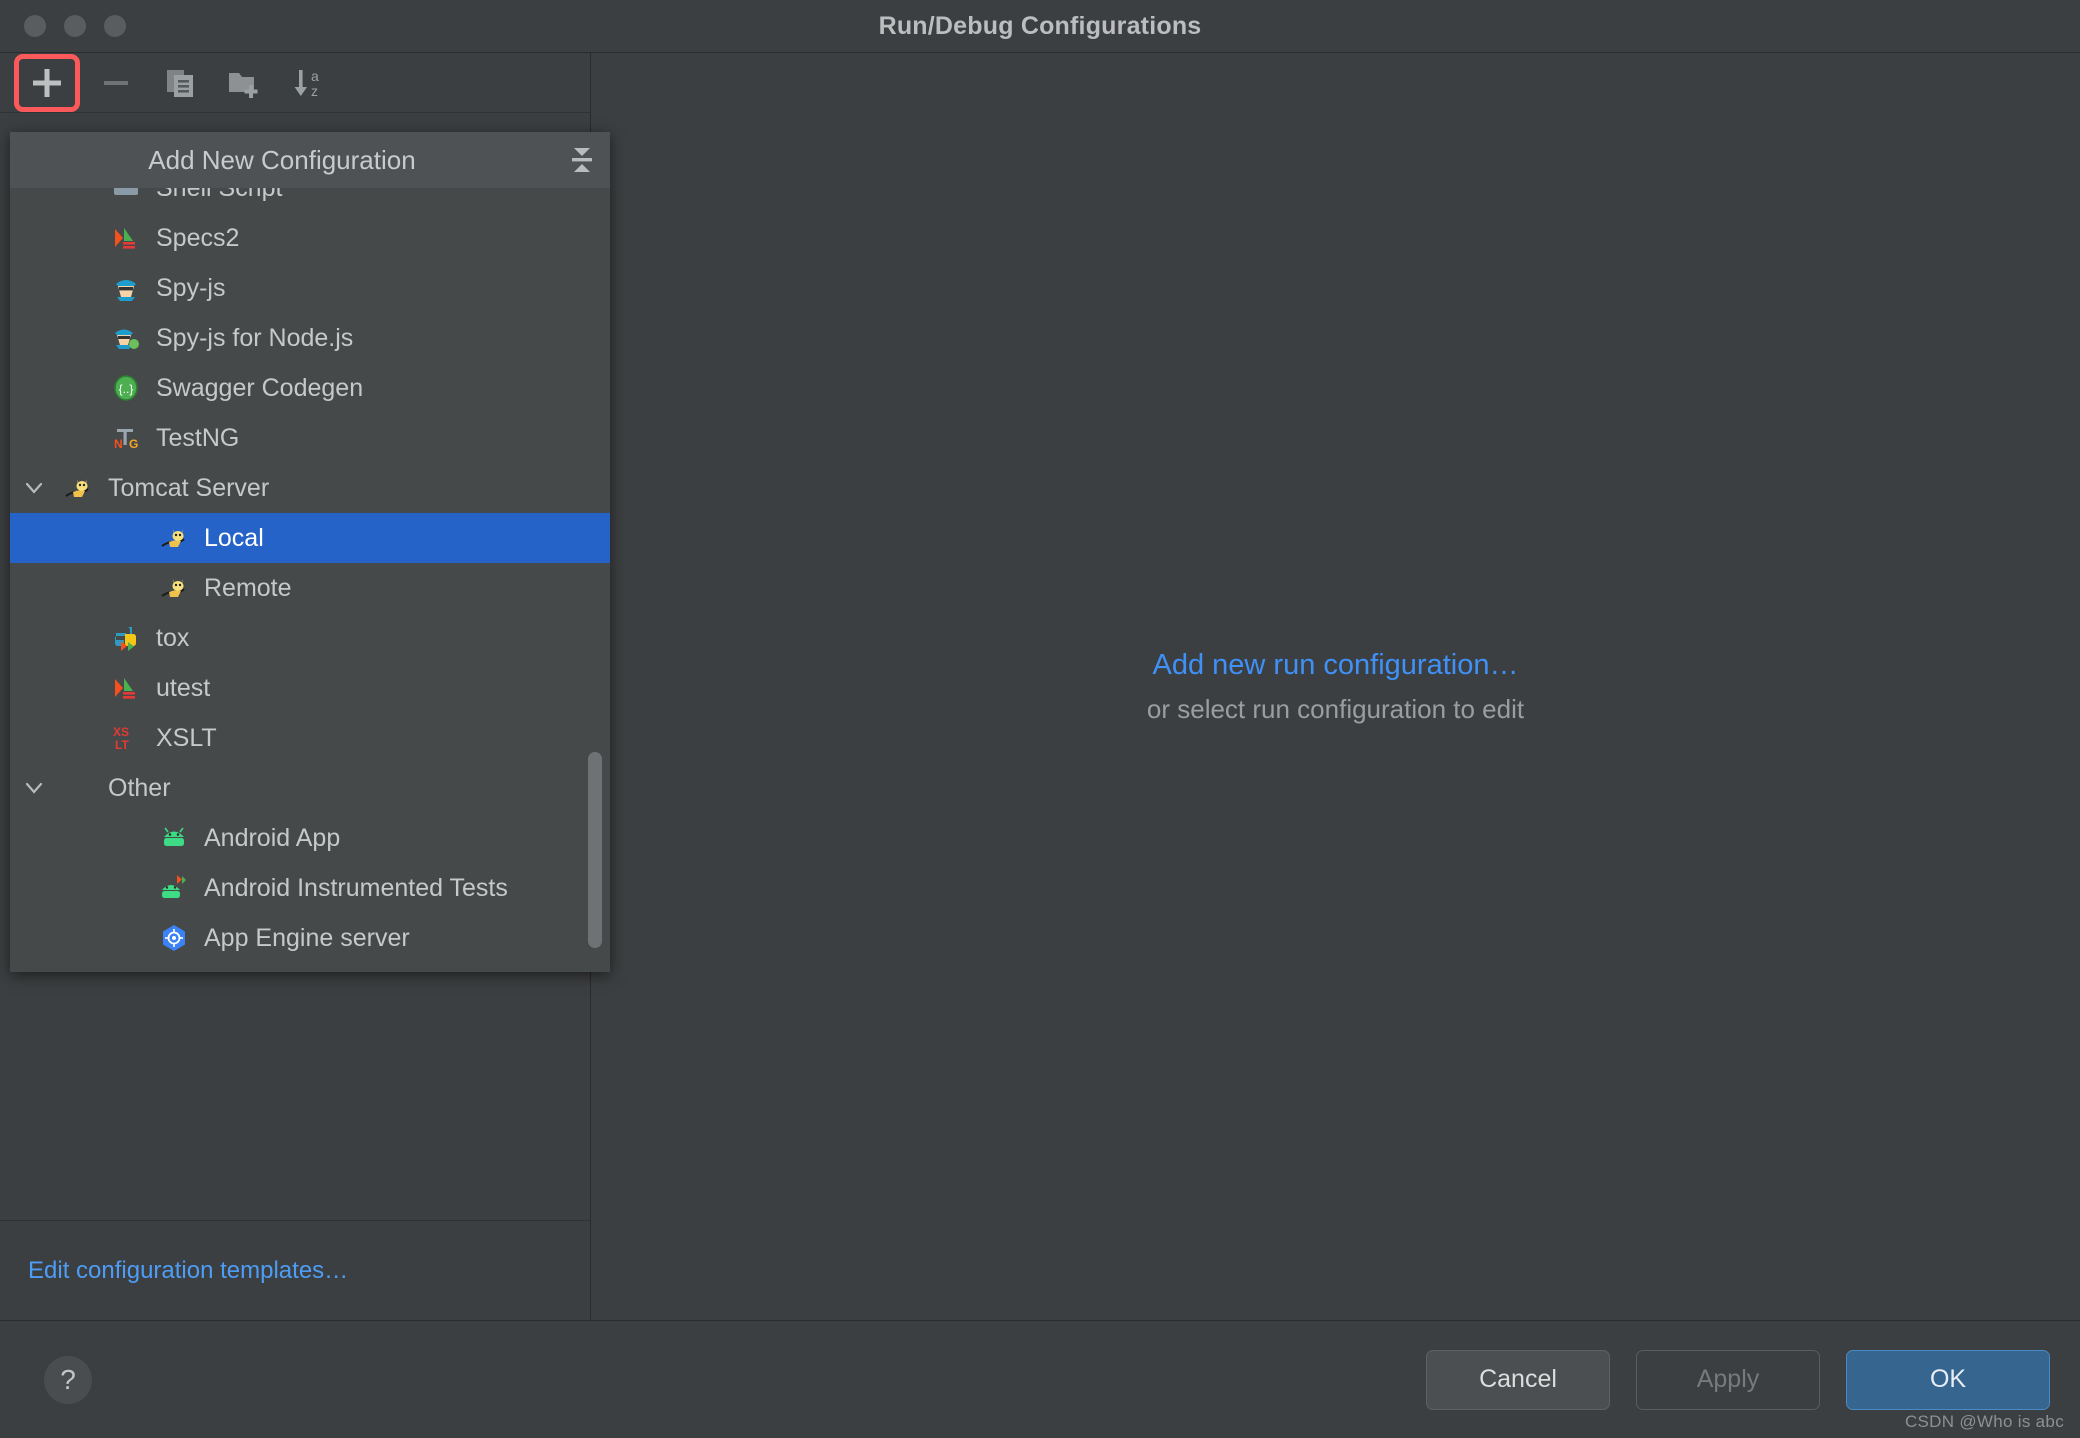 This screenshot has height=1438, width=2080. I want to click on plus-icon, so click(47, 82).